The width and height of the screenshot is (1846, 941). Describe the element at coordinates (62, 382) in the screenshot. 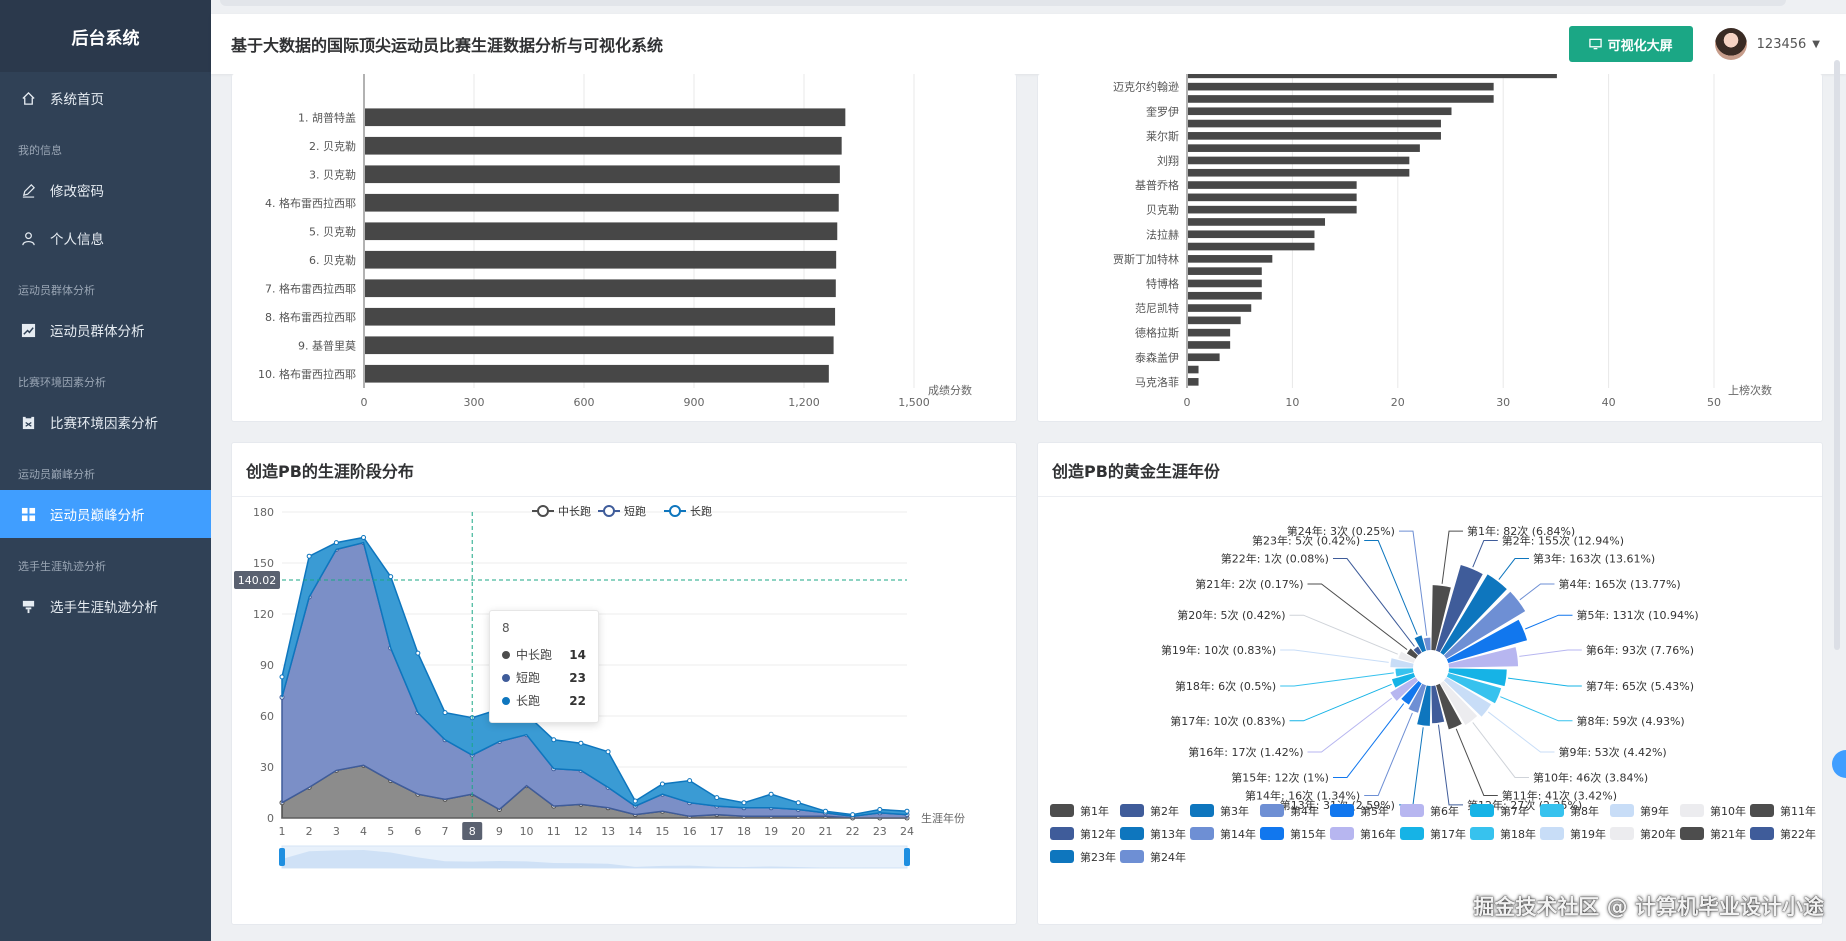

I see `nav-group-label: 比赛环境因素分析` at that location.